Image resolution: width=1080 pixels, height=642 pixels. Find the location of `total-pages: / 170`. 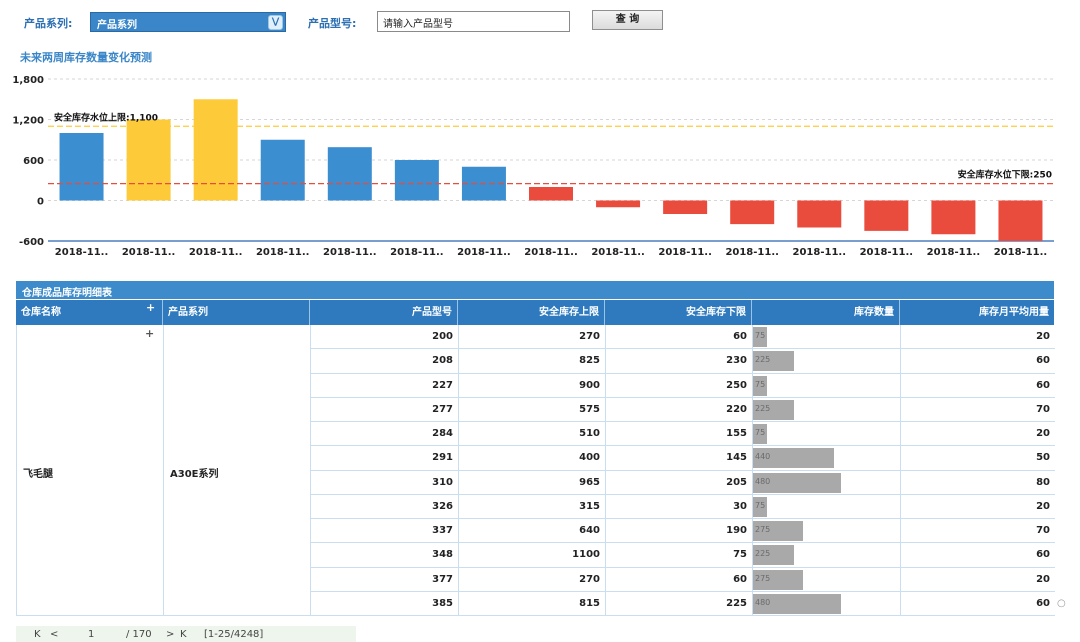

total-pages: / 170 is located at coordinates (139, 634).